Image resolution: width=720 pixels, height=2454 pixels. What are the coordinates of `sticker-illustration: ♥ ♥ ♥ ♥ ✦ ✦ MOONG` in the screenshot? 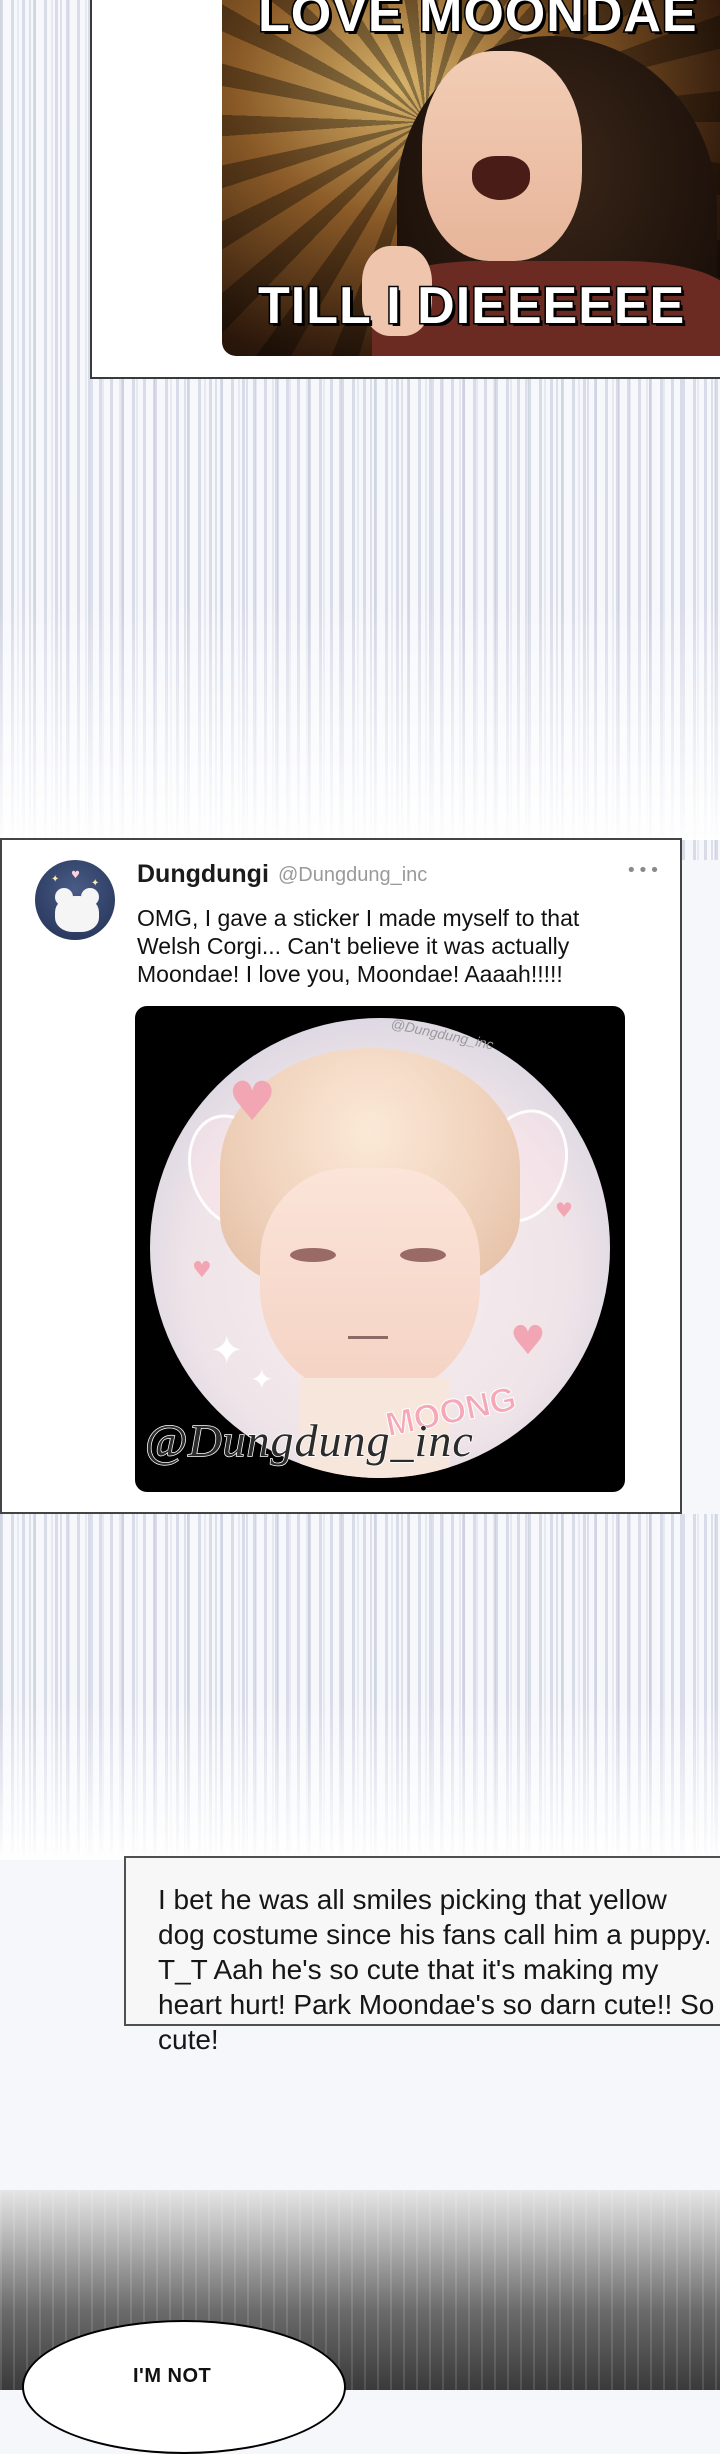 It's located at (380, 1248).